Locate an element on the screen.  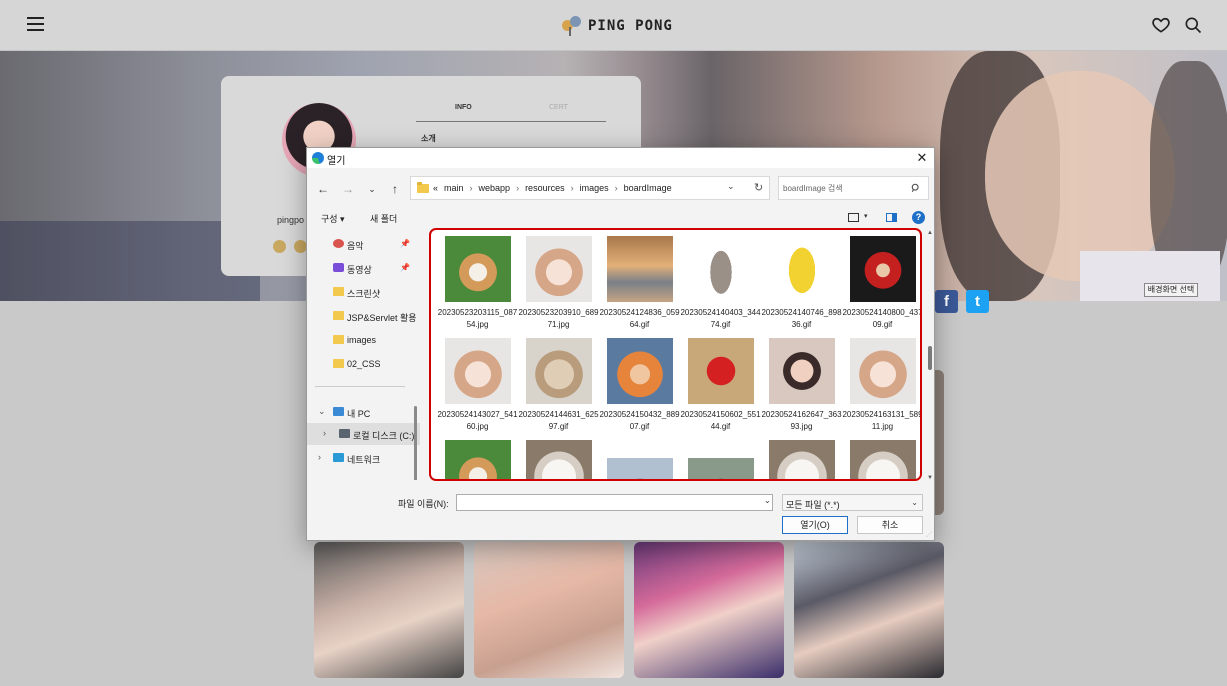
nav-item-music: 음악 📌 is located at coordinates (363, 244).